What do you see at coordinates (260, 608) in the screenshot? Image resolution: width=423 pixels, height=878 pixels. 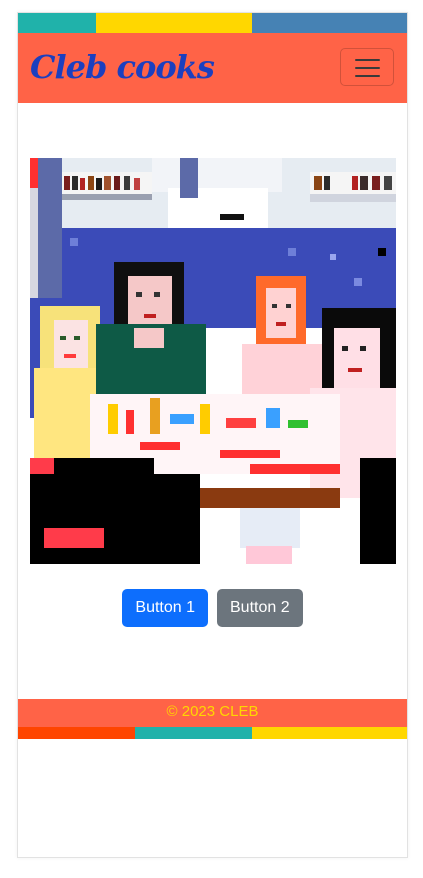 I see `button-2: Button 2` at bounding box center [260, 608].